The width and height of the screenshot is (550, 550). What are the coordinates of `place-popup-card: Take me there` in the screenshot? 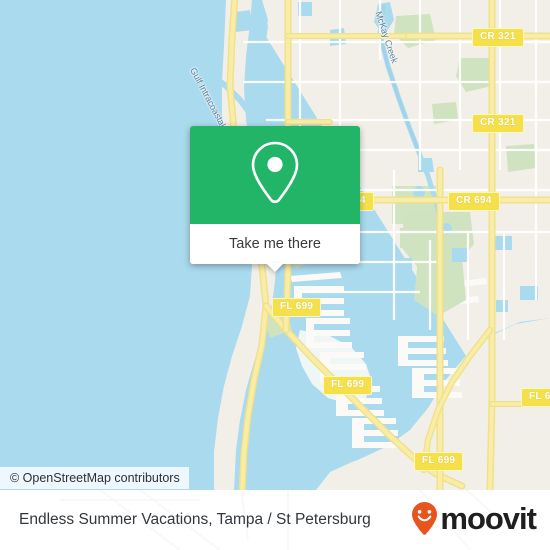 It's located at (275, 199).